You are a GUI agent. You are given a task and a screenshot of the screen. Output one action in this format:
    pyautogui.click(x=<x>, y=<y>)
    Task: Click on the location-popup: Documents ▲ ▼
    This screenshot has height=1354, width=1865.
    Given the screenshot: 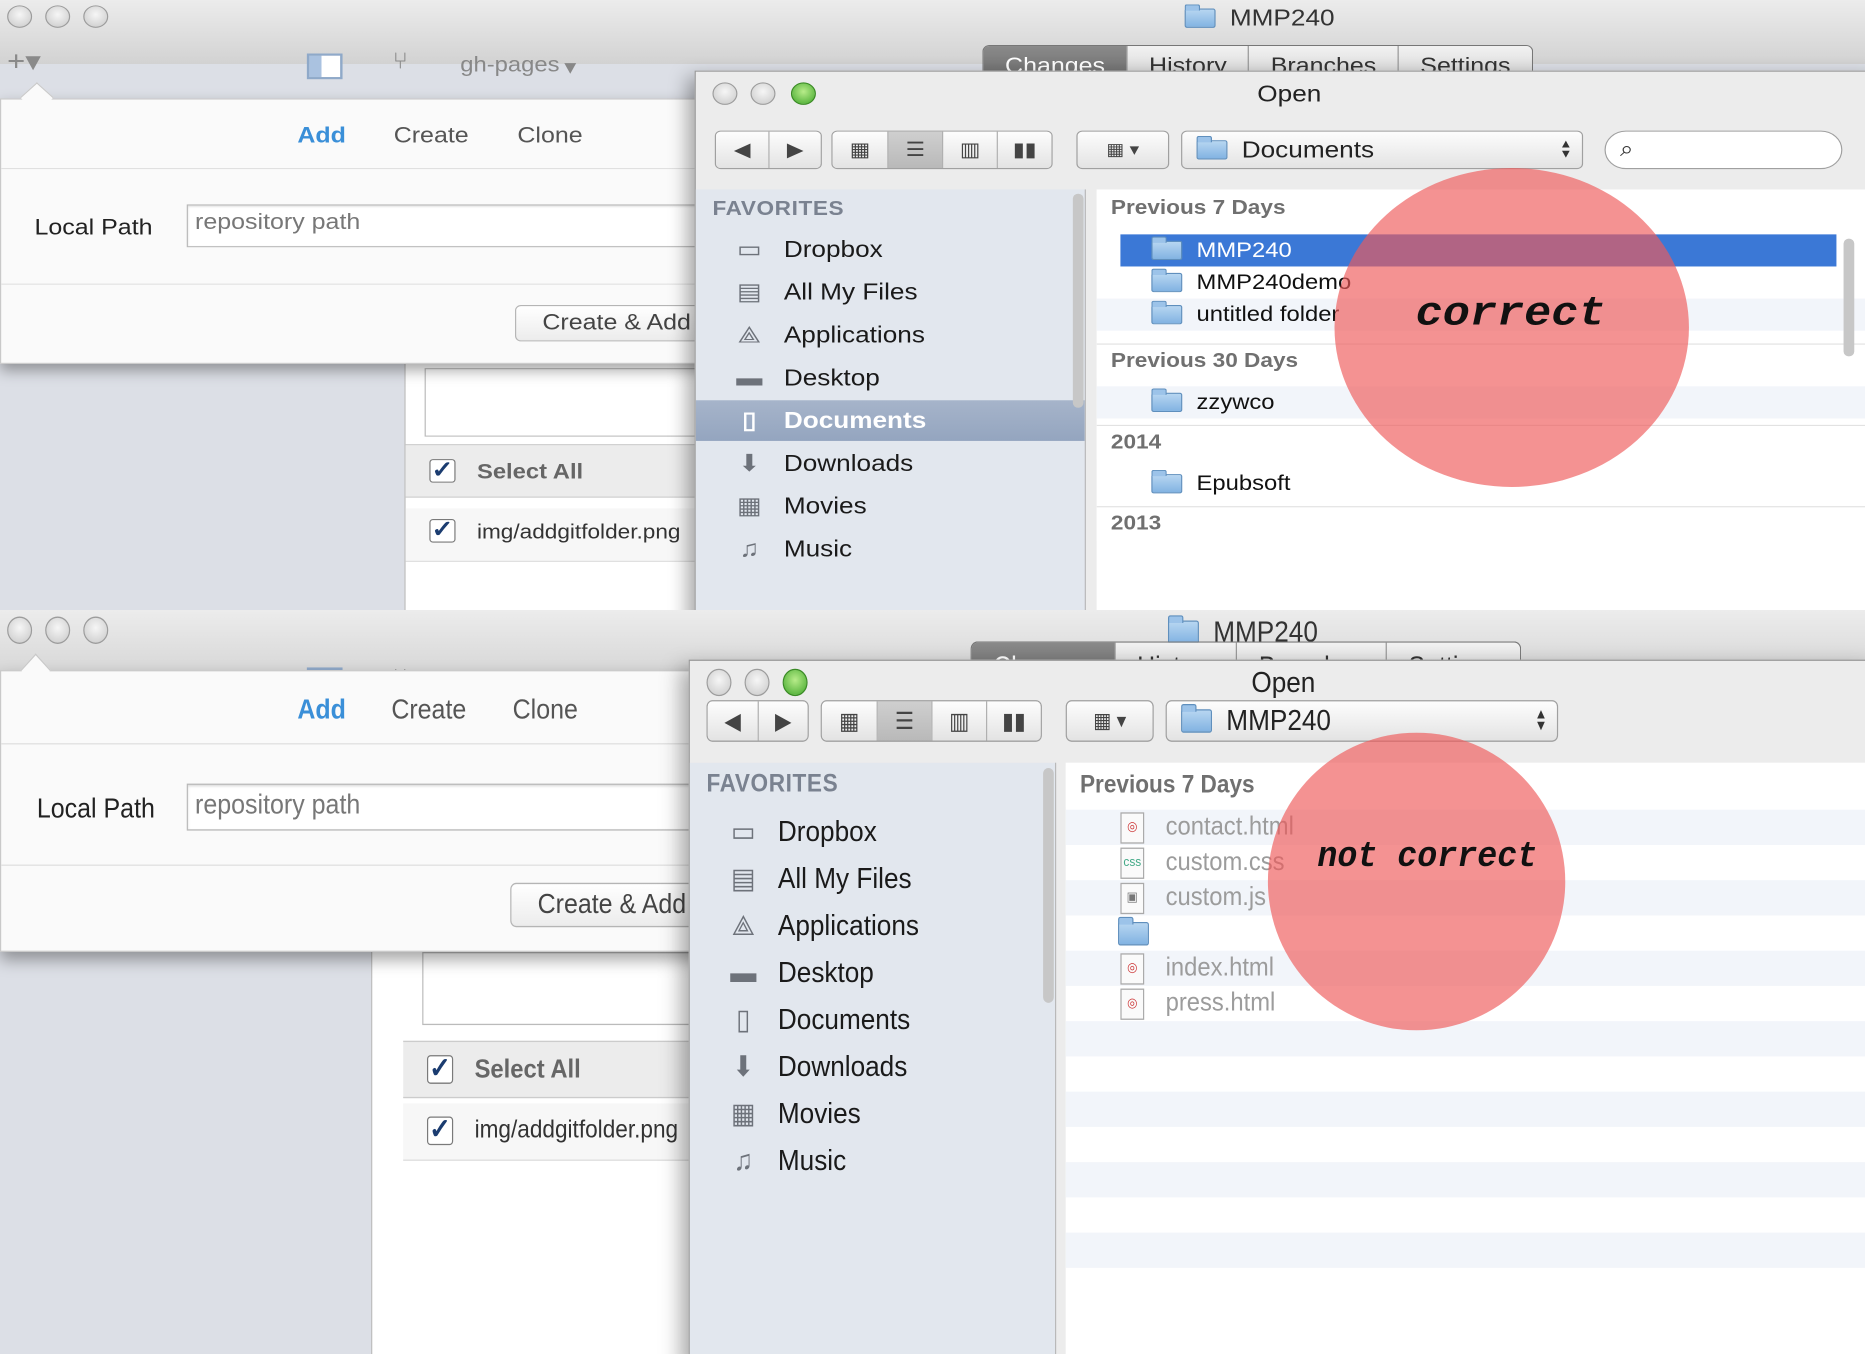 What is the action you would take?
    pyautogui.click(x=1382, y=150)
    